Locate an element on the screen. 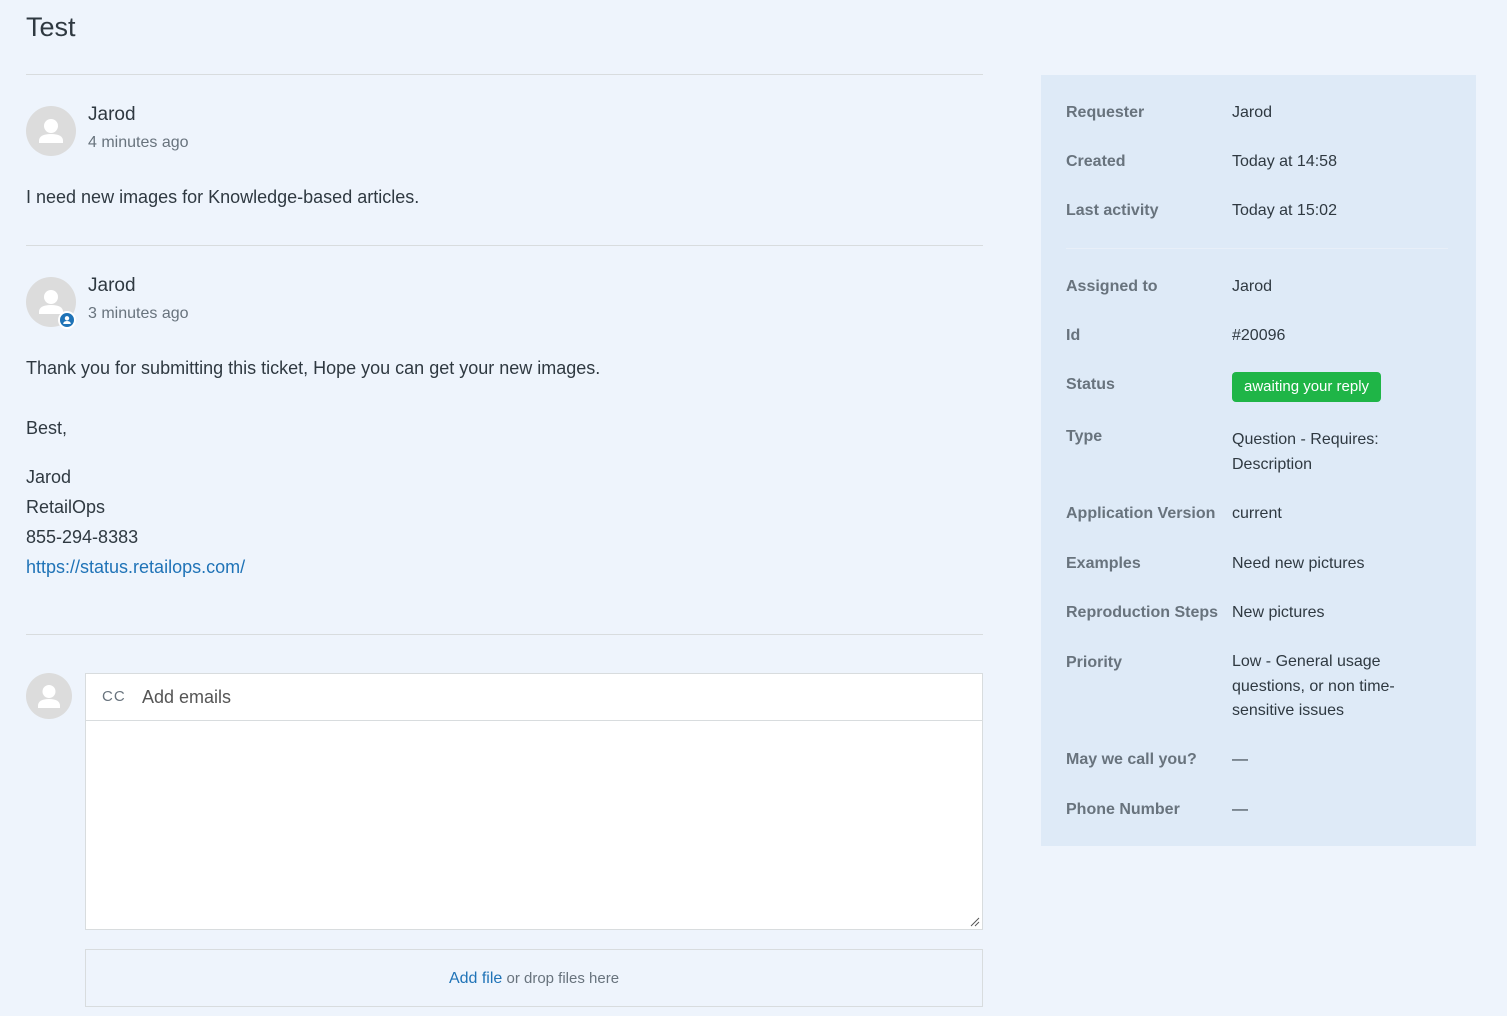 This screenshot has height=1016, width=1507. comment-time: 3 minutes ago is located at coordinates (138, 313).